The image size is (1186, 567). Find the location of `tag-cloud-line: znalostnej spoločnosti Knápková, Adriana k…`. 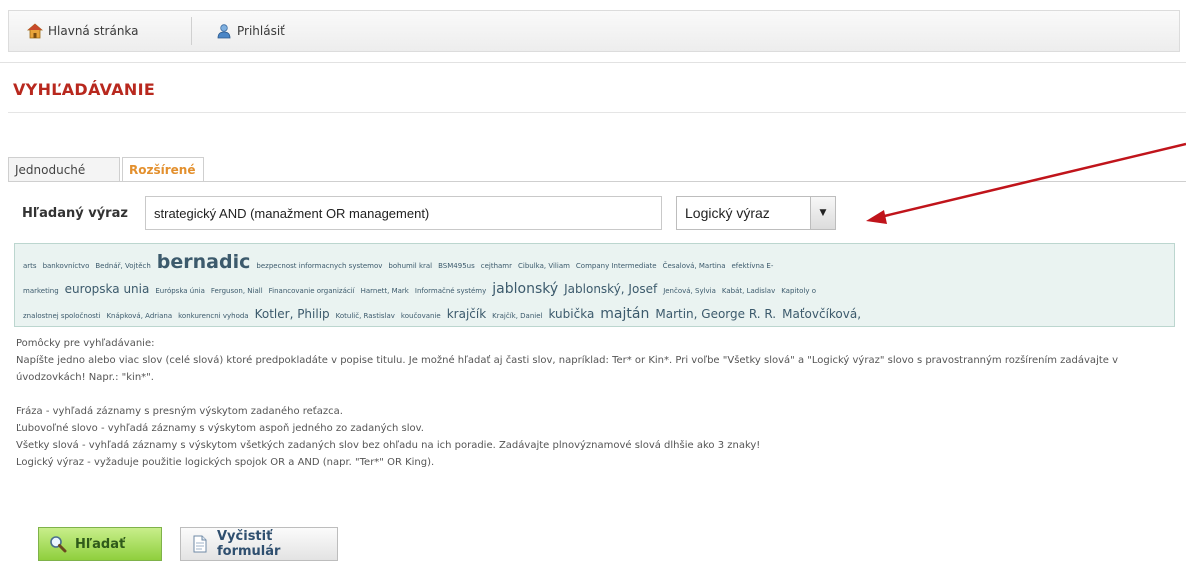

tag-cloud-line: znalostnej spoločnosti Knápková, Adriana k… is located at coordinates (594, 312).